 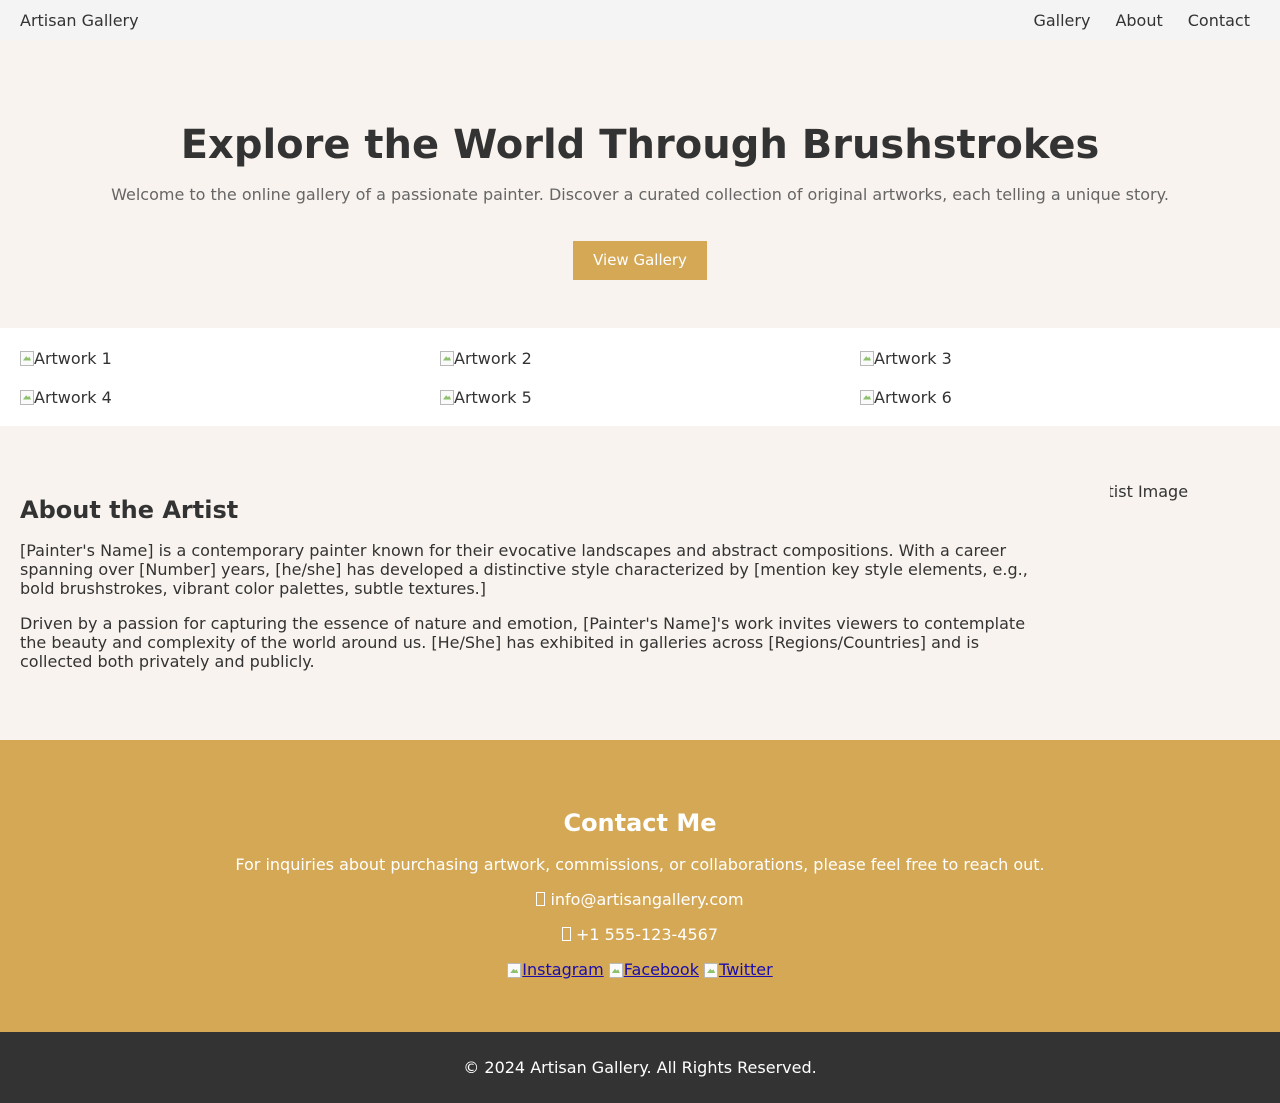 I want to click on artwork-image: Artwork 2, so click(x=650, y=358).